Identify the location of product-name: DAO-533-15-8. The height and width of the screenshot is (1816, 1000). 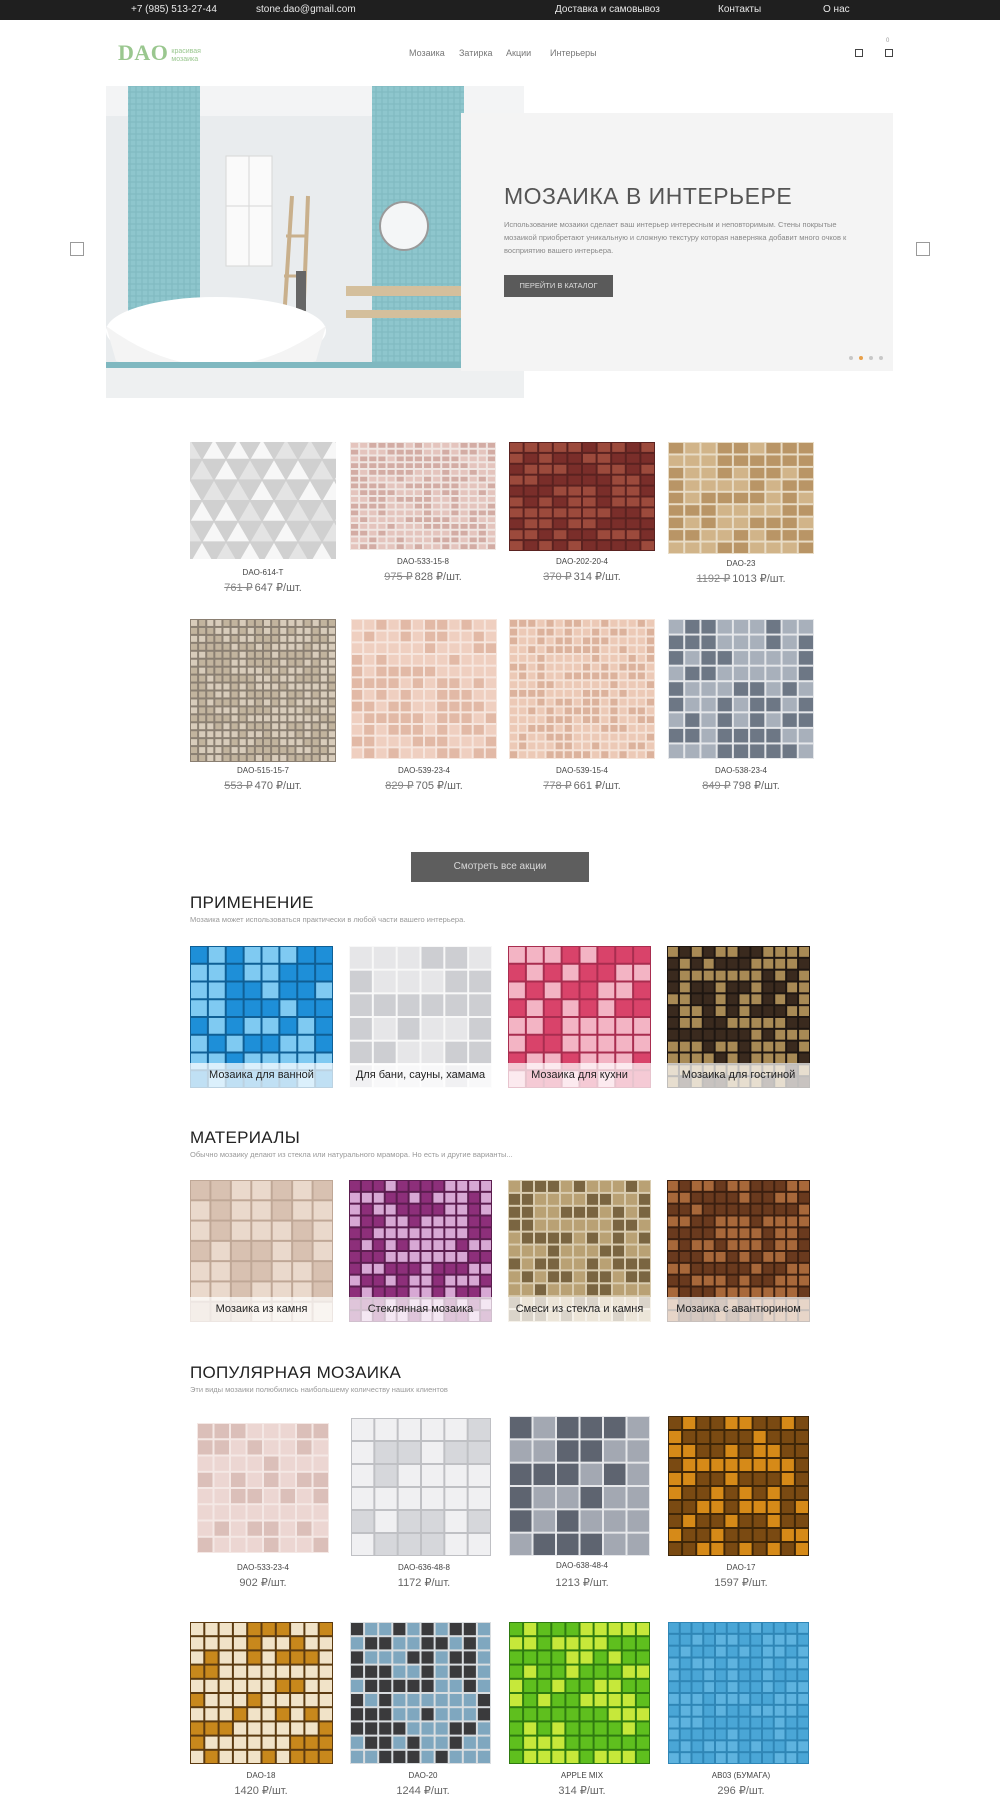
(423, 561).